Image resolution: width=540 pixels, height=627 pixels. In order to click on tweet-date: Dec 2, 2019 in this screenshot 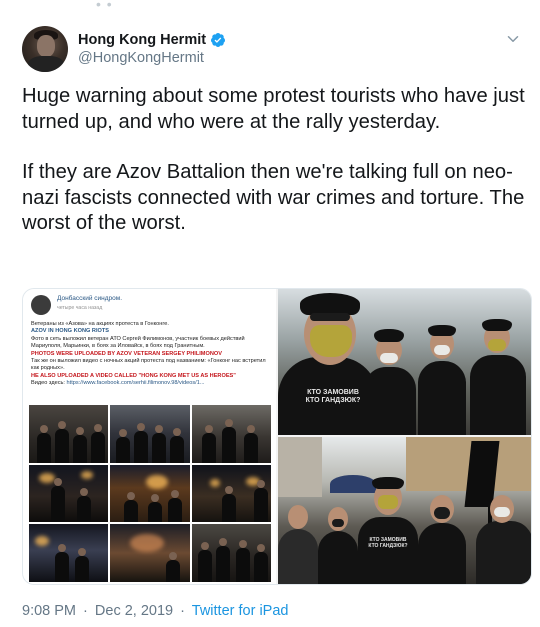, I will do `click(134, 611)`.